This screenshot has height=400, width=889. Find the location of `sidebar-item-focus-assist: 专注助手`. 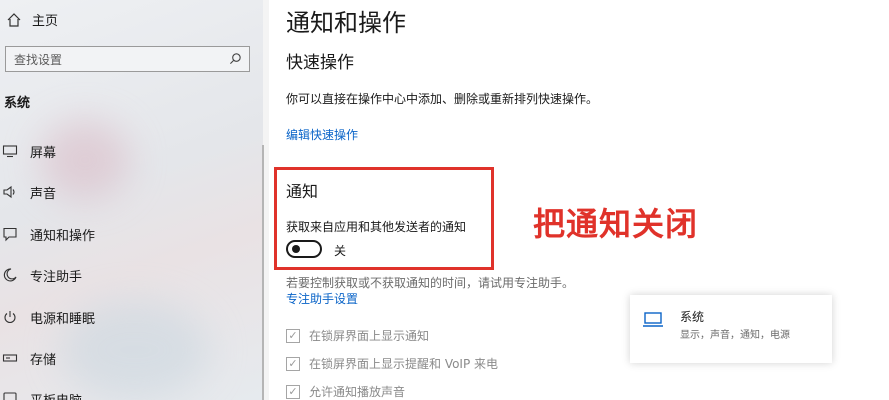

sidebar-item-focus-assist: 专注助手 is located at coordinates (41, 275).